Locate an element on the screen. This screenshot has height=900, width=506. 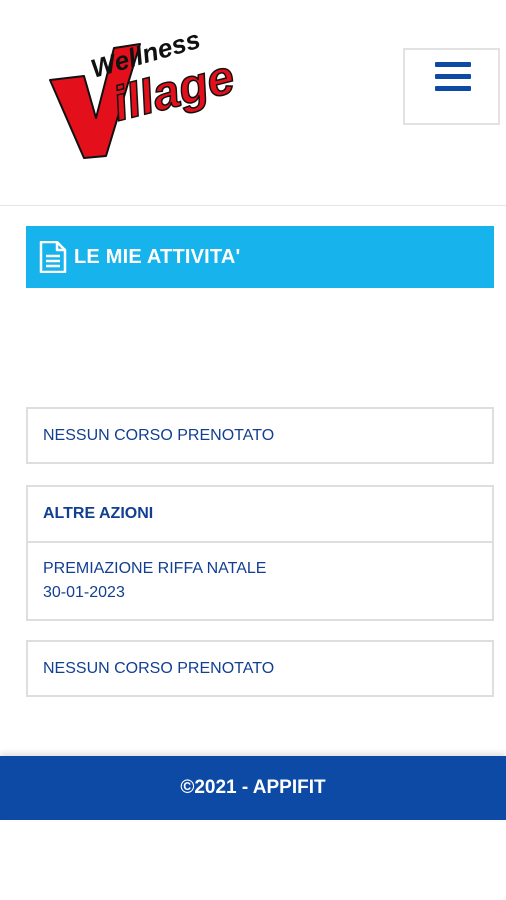
action-title: PREMIAZIONE RIFFA NATALE is located at coordinates (155, 568).